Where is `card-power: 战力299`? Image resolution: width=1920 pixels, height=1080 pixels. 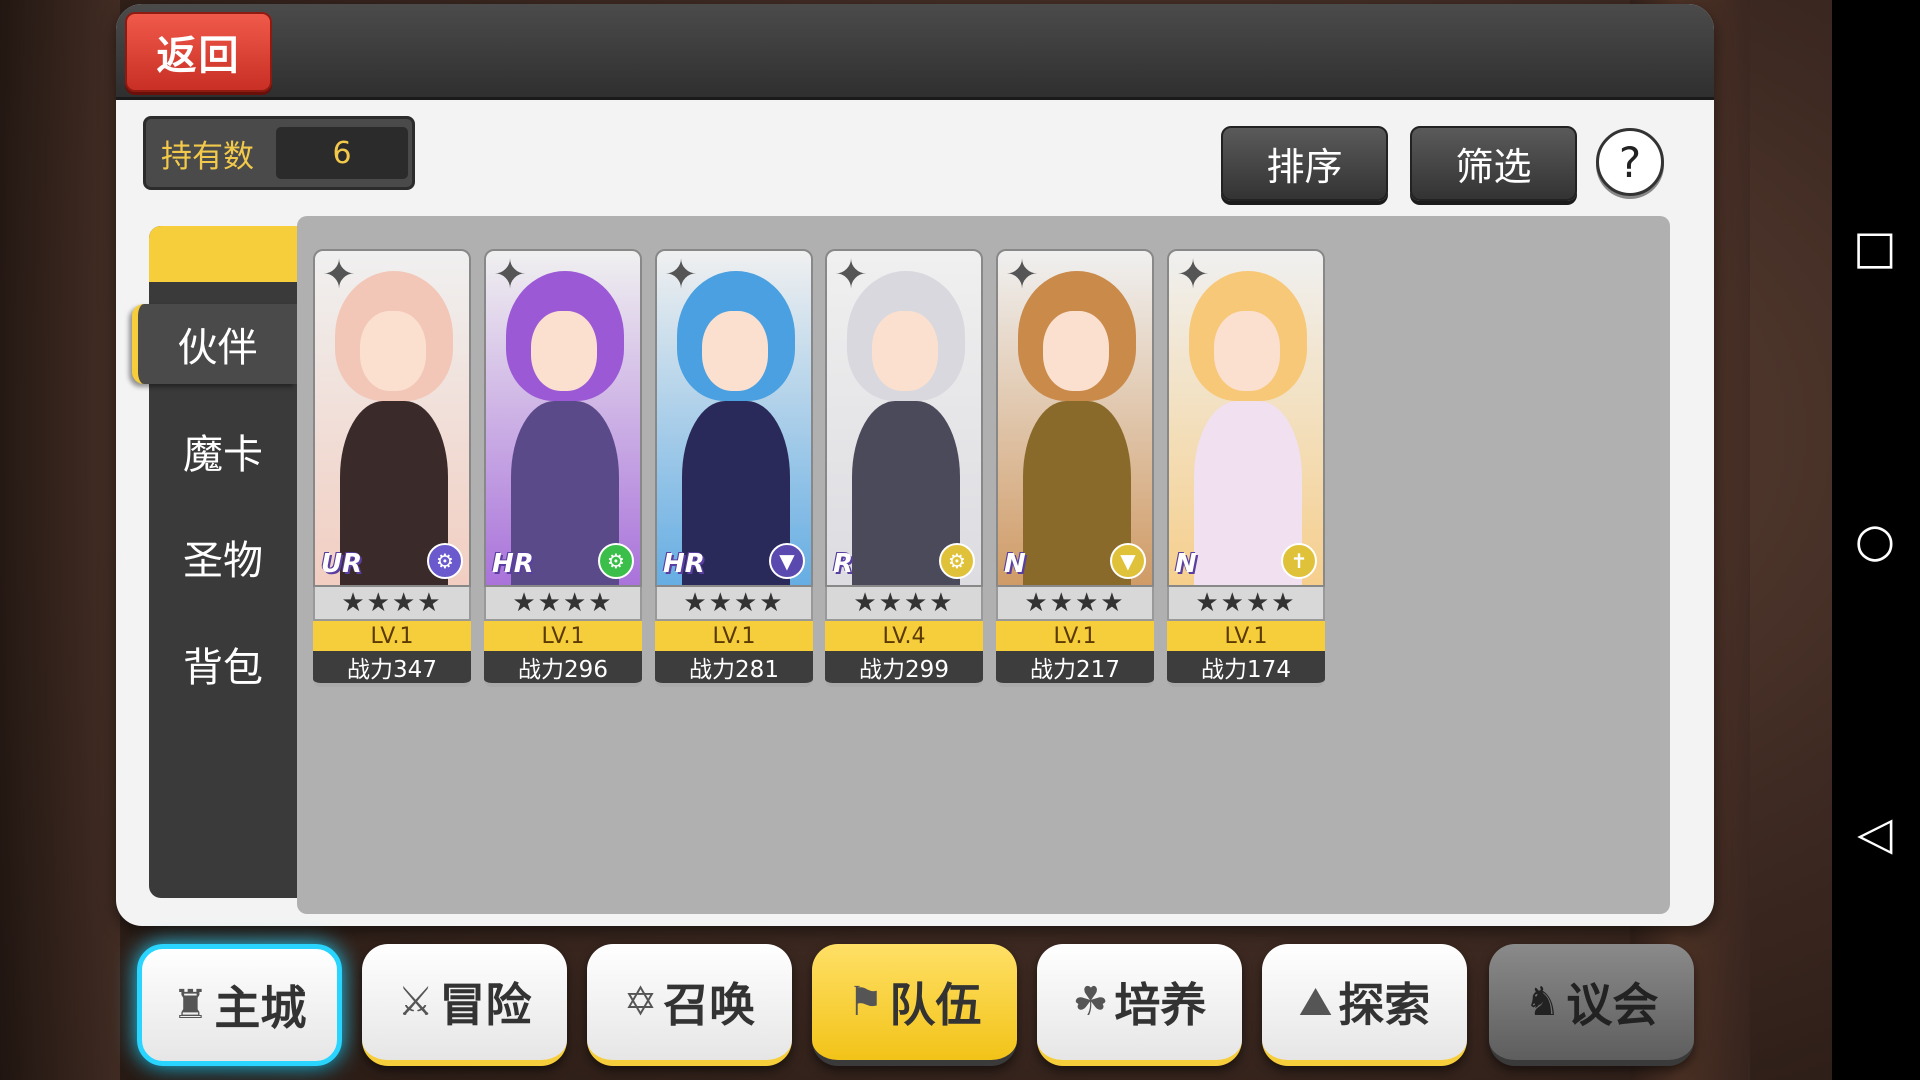 card-power: 战力299 is located at coordinates (904, 669).